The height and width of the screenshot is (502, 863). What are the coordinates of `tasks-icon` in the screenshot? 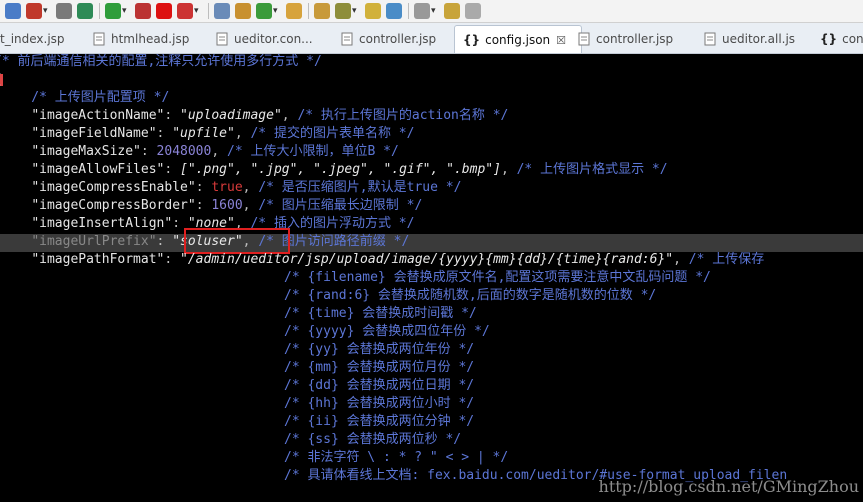 It's located at (64, 11).